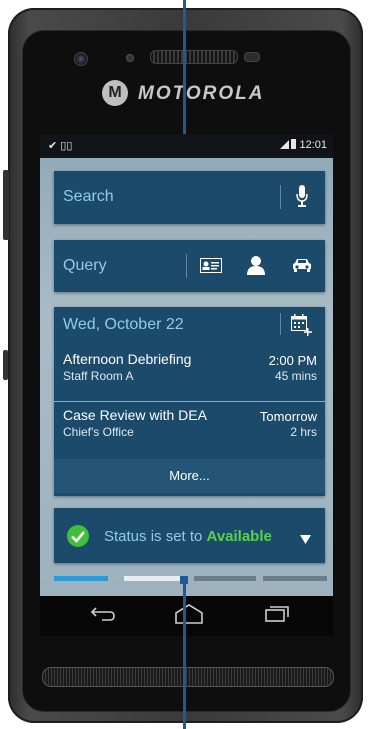 The image size is (373, 729). Describe the element at coordinates (303, 432) in the screenshot. I see `event-duration: 2 hrs` at that location.